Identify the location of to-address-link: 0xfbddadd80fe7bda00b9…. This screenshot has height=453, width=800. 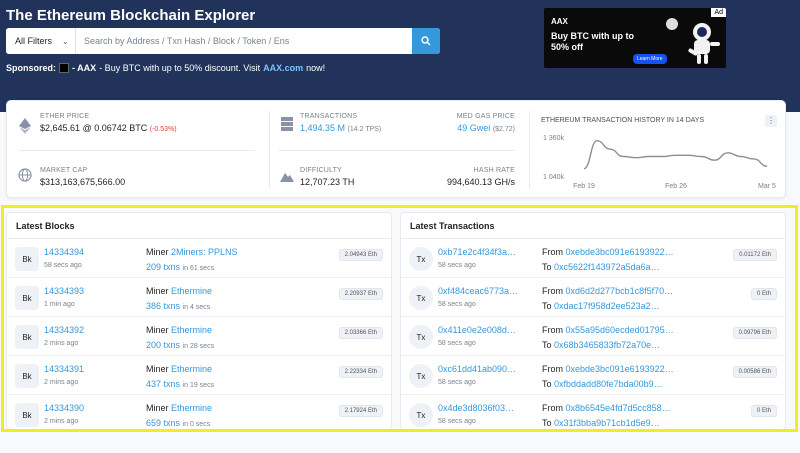
(608, 384).